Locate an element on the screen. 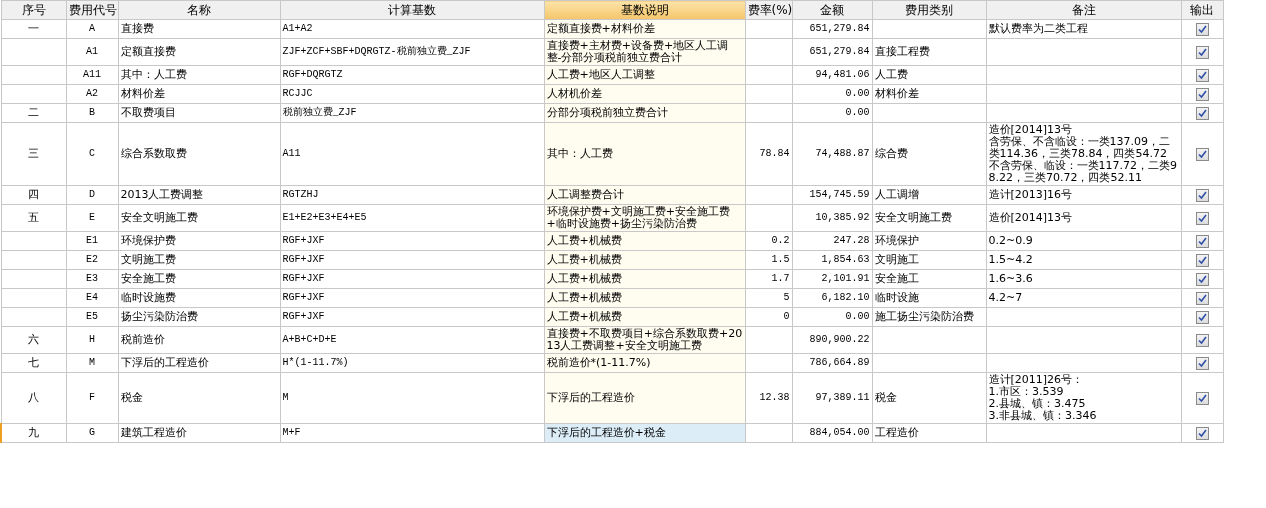  table-cell: 74,488.87 is located at coordinates (832, 154).